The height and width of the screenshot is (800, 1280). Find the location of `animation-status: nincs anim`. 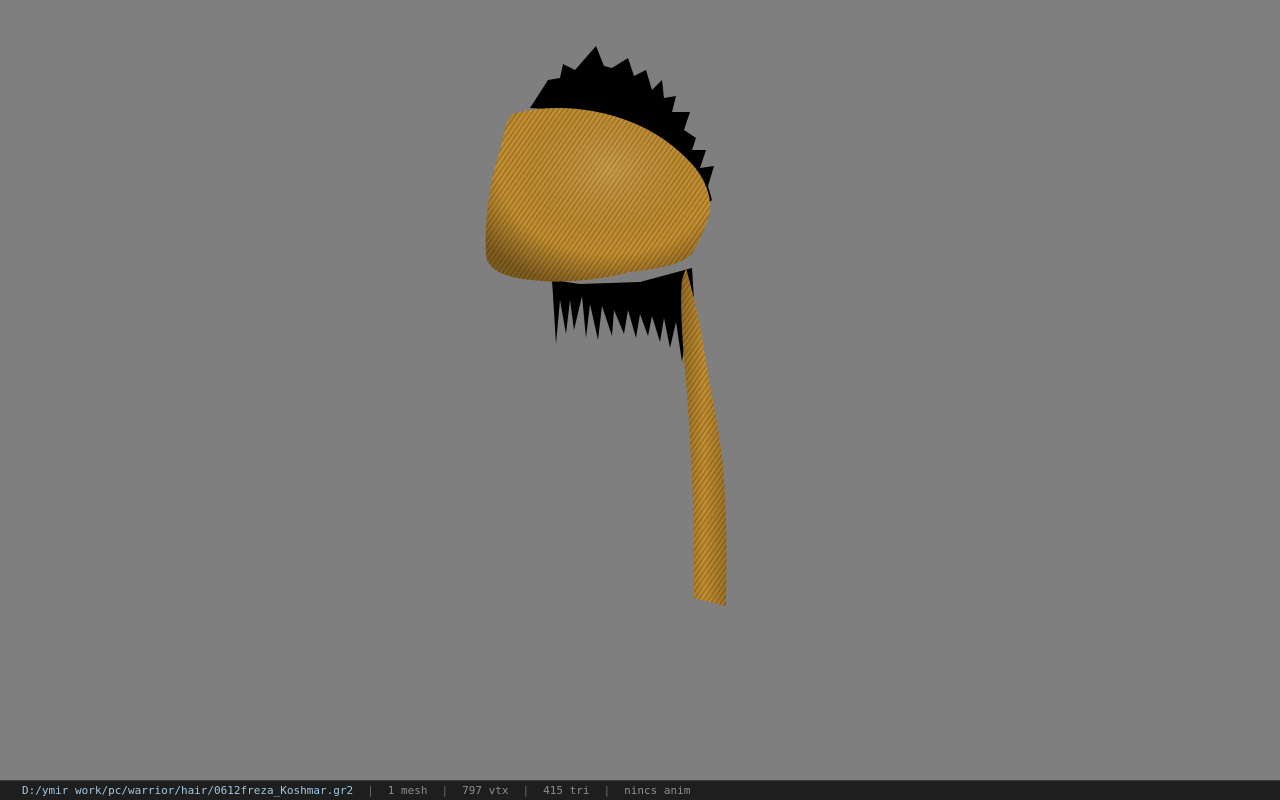

animation-status: nincs anim is located at coordinates (657, 790).